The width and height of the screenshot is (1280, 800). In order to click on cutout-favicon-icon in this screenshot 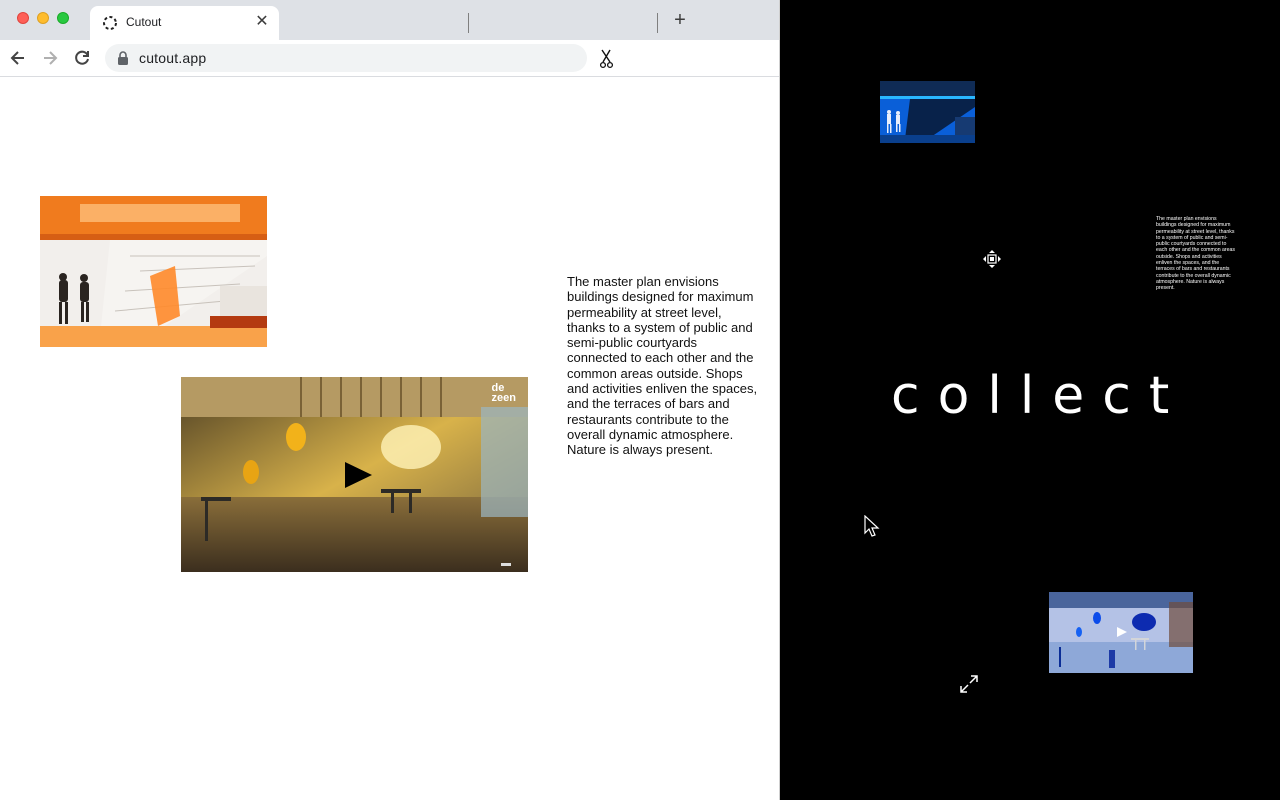, I will do `click(110, 23)`.